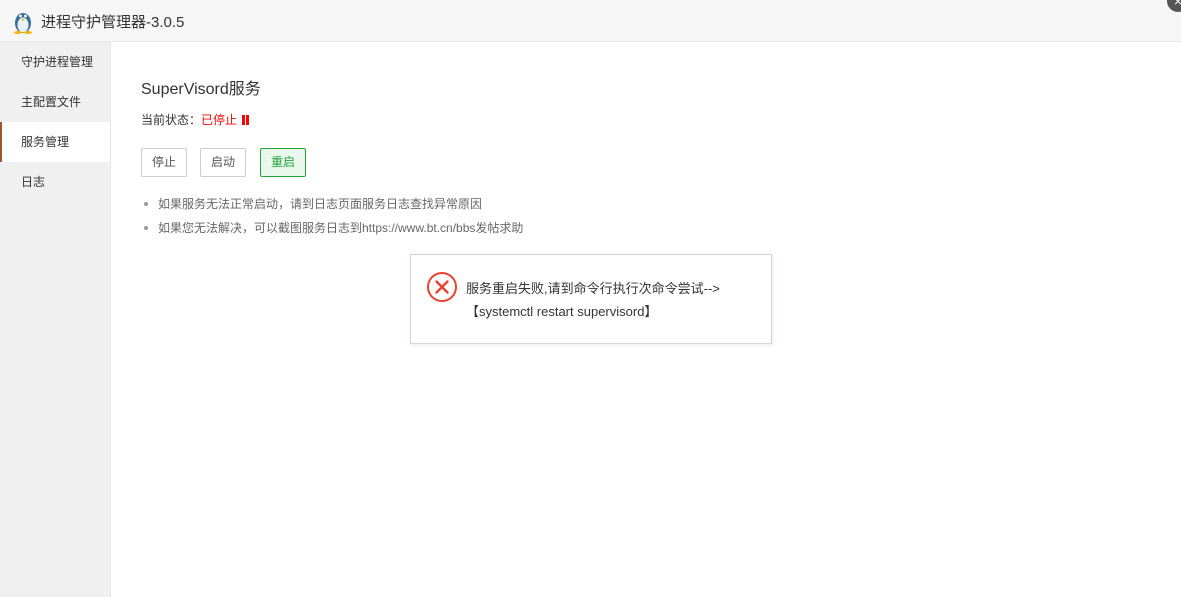  I want to click on start-button: 启动, so click(223, 162).